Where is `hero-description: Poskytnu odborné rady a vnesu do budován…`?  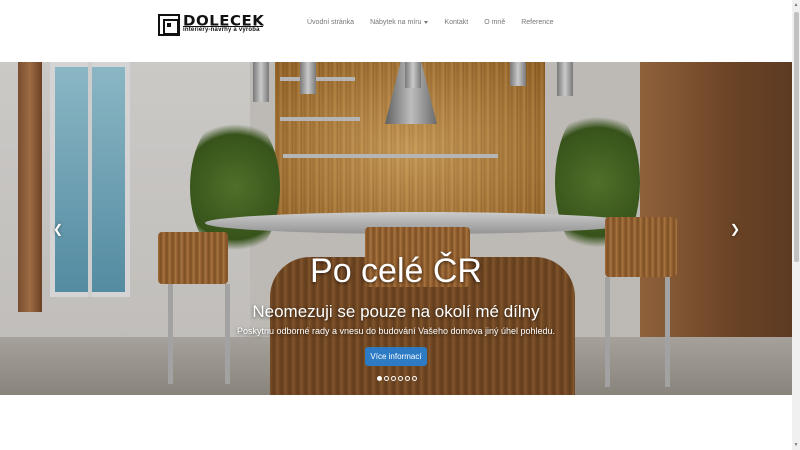
hero-description: Poskytnu odborné rady a vnesu do budován… is located at coordinates (396, 331).